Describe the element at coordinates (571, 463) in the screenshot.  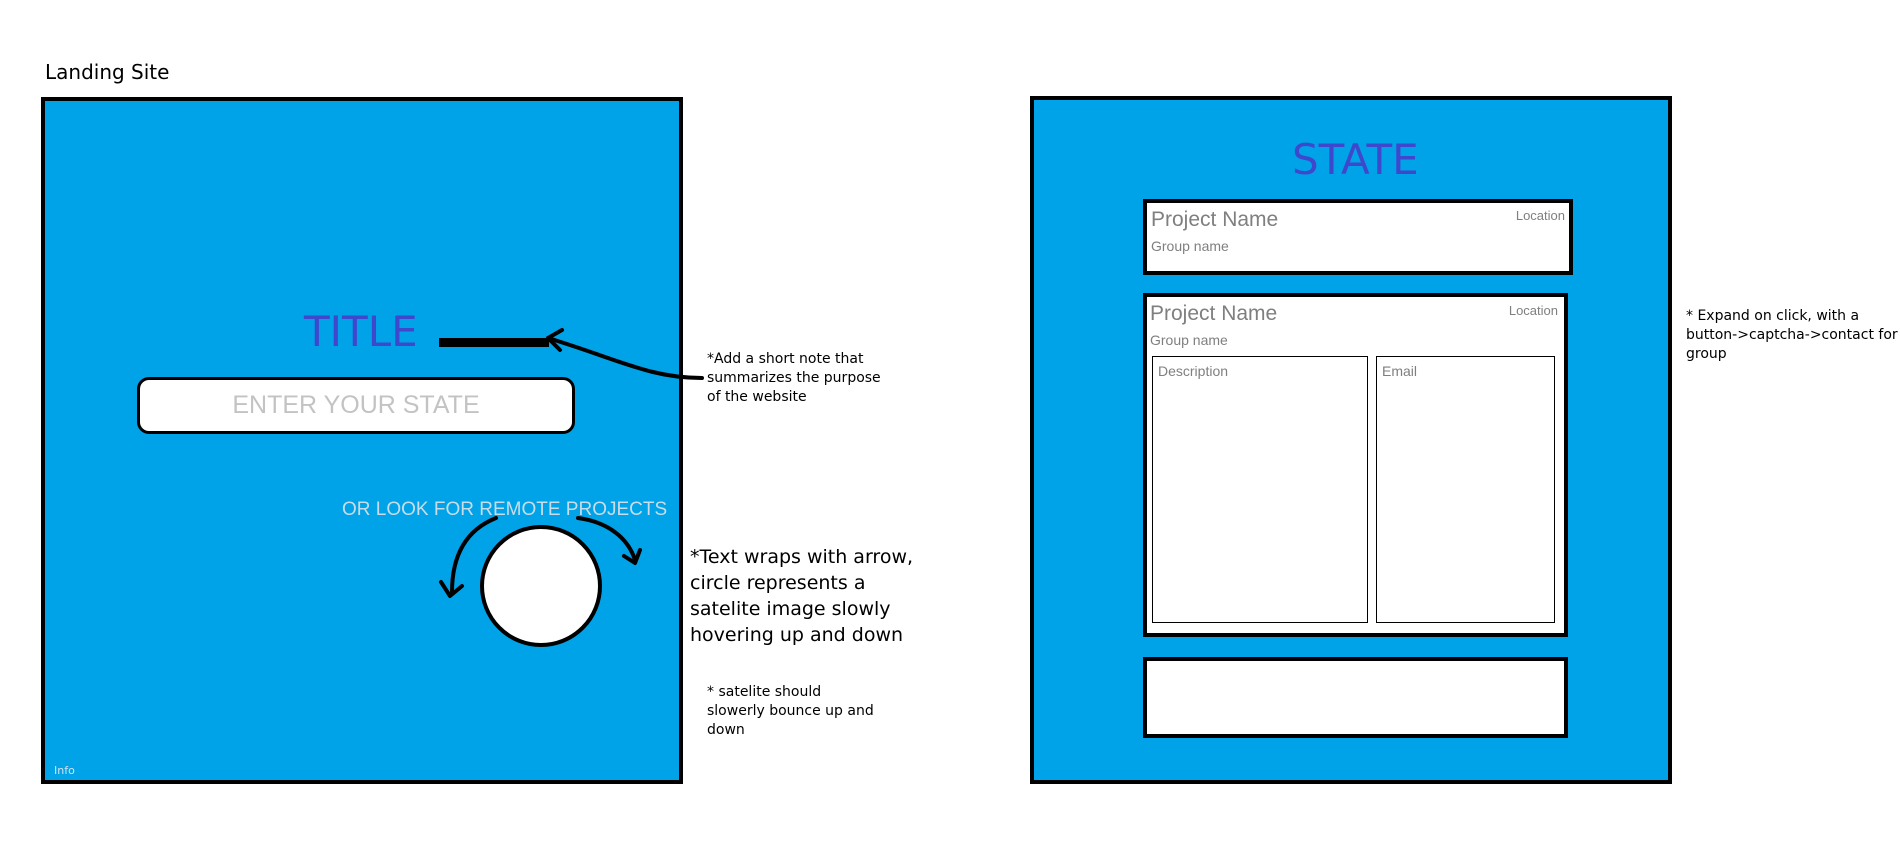
I see `annotation-arrows` at that location.